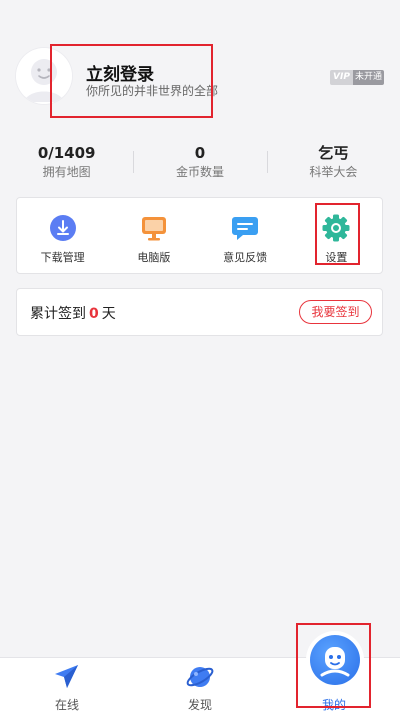 This screenshot has height=711, width=400. Describe the element at coordinates (333, 172) in the screenshot. I see `stat-rank-label: 科举大会` at that location.